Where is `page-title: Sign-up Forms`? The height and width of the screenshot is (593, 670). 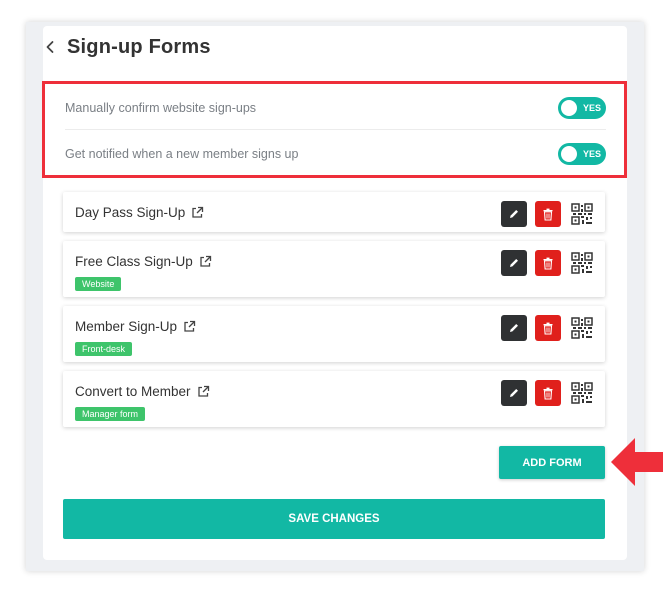 page-title: Sign-up Forms is located at coordinates (139, 46).